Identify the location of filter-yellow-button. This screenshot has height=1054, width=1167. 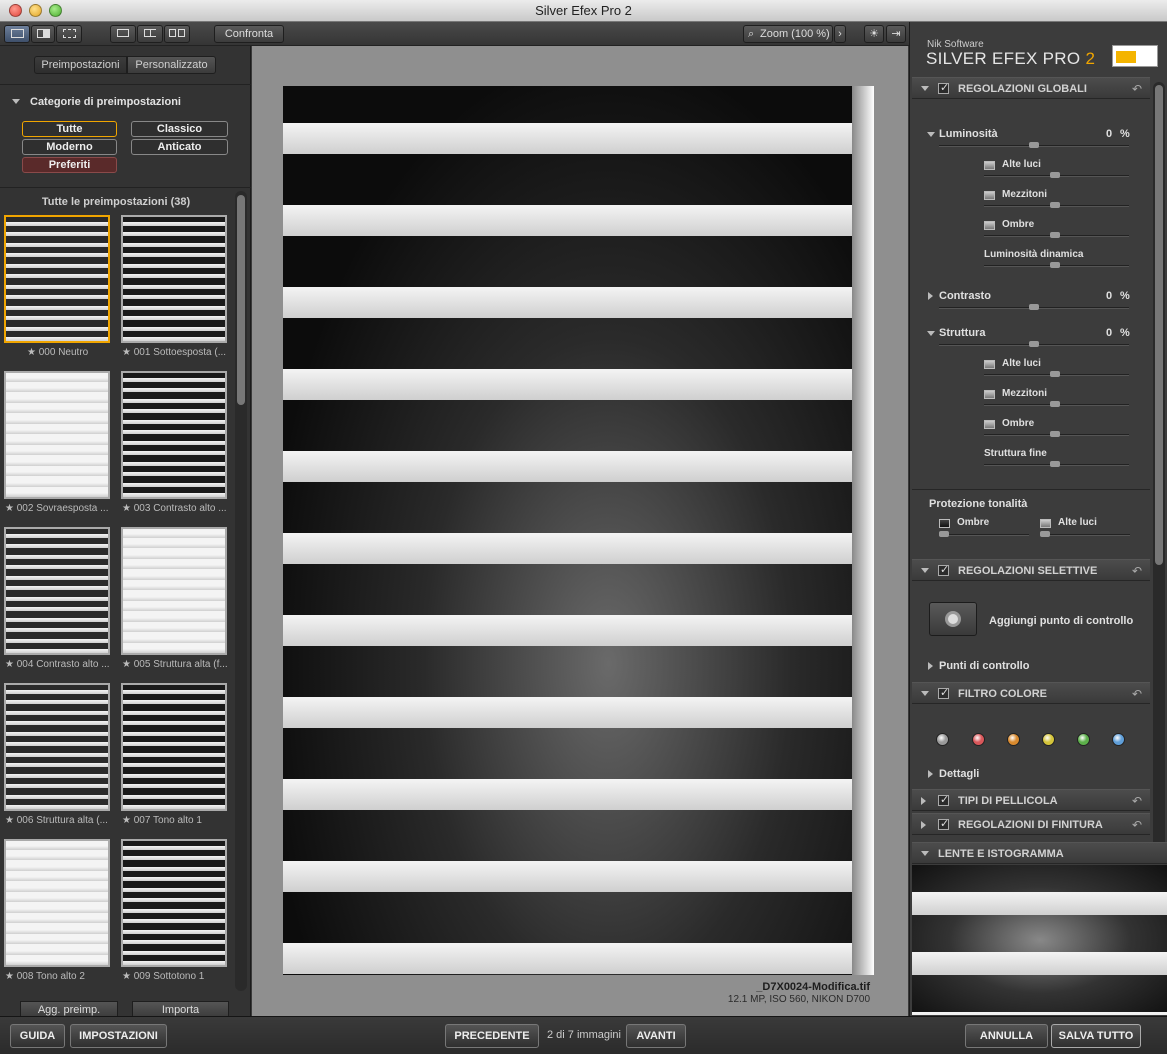
(1048, 739).